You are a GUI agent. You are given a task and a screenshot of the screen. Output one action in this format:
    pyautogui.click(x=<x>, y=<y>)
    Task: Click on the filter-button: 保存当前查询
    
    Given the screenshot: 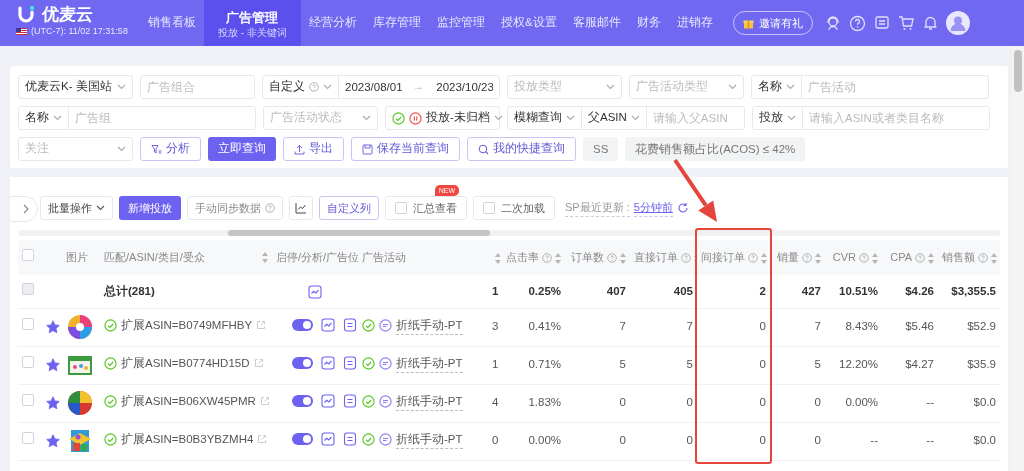 What is the action you would take?
    pyautogui.click(x=405, y=149)
    